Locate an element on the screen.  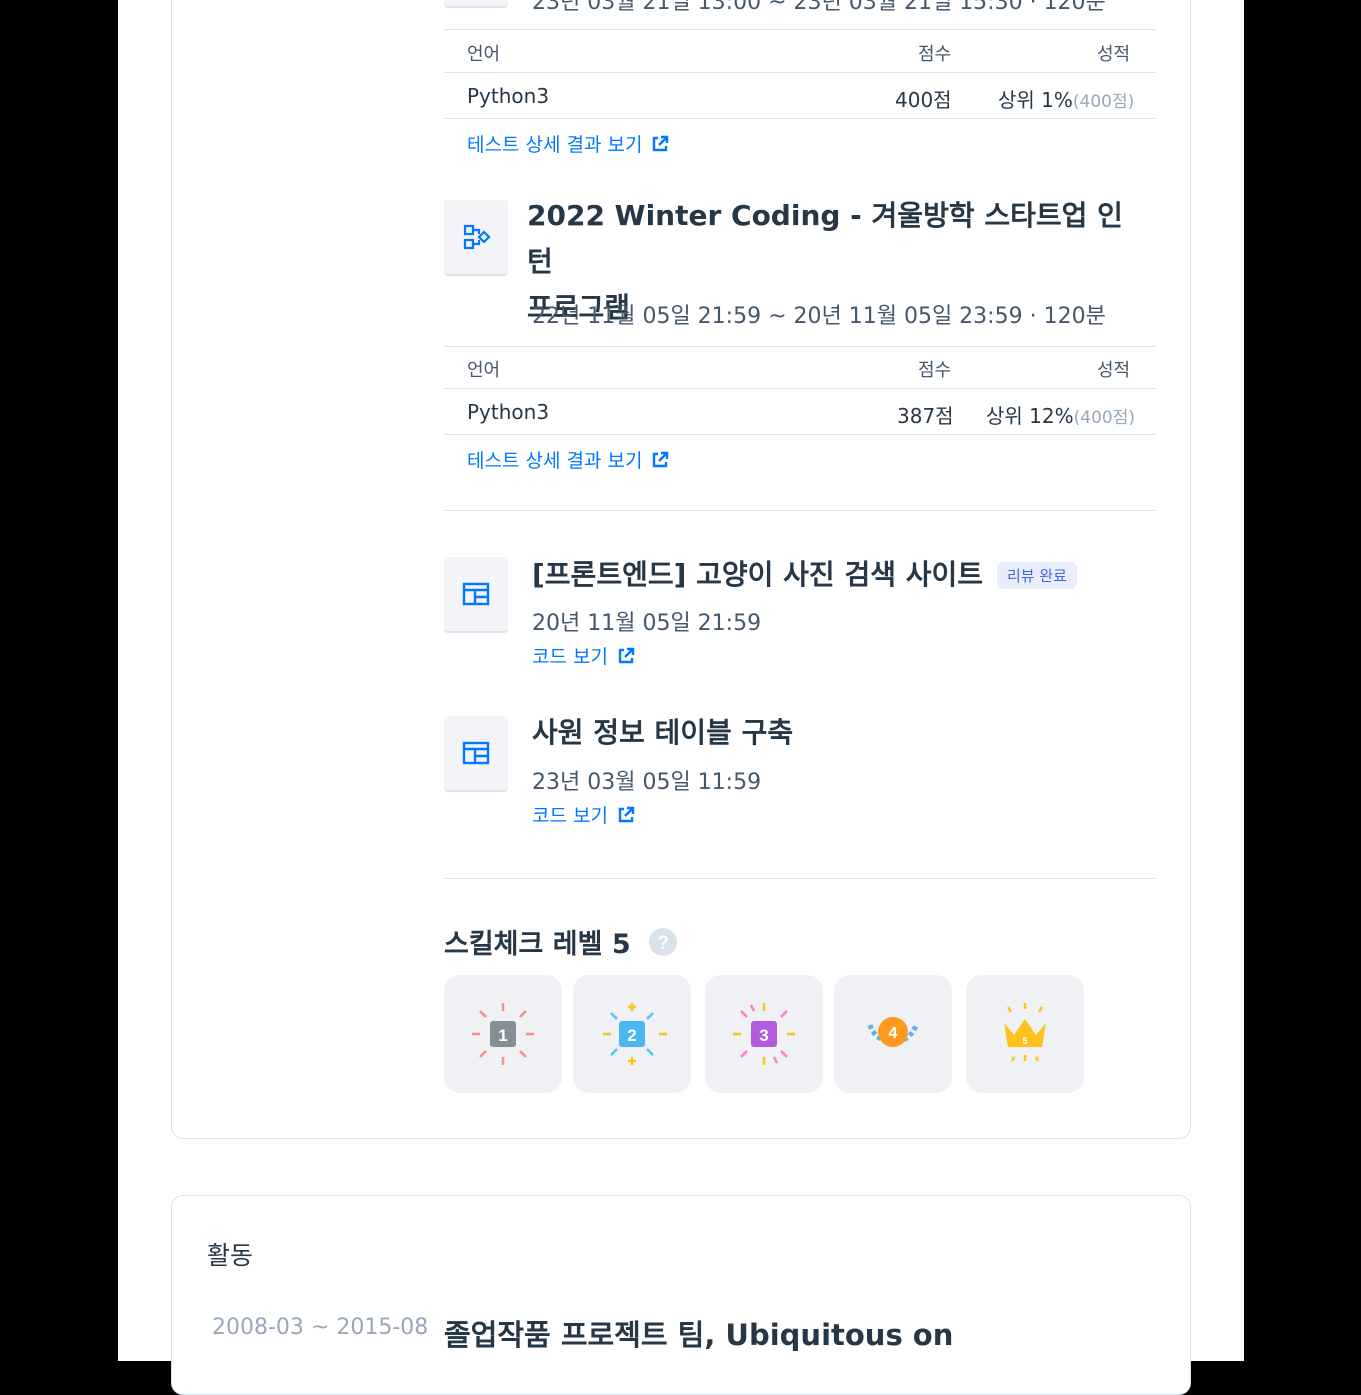
level-number: 3 is located at coordinates (763, 1035).